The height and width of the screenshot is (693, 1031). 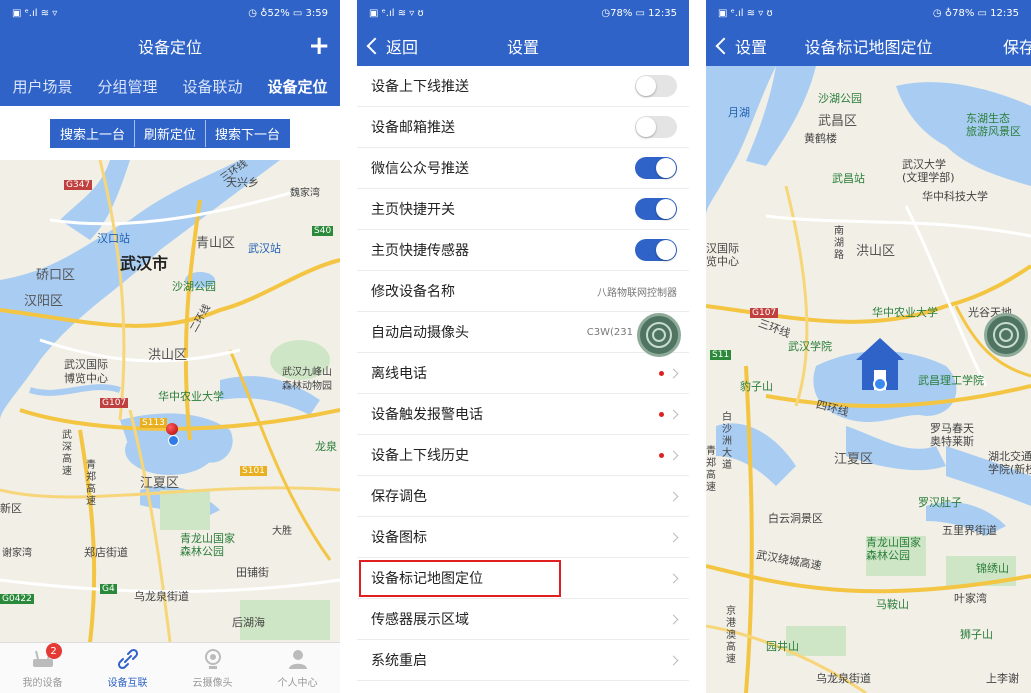 I want to click on map-label-dajun: 大胜, so click(x=282, y=531).